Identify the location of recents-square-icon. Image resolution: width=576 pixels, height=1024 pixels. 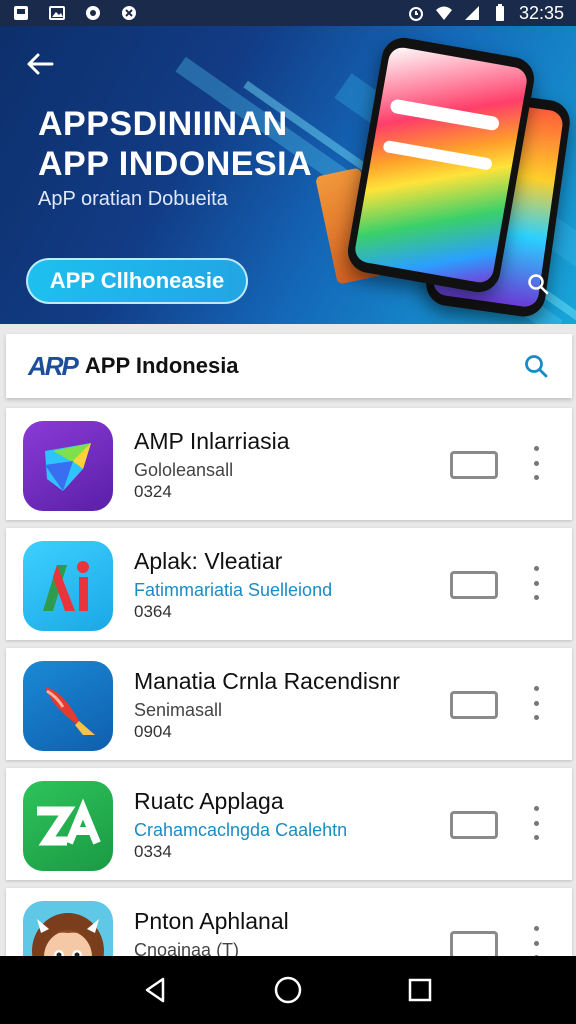
(420, 990).